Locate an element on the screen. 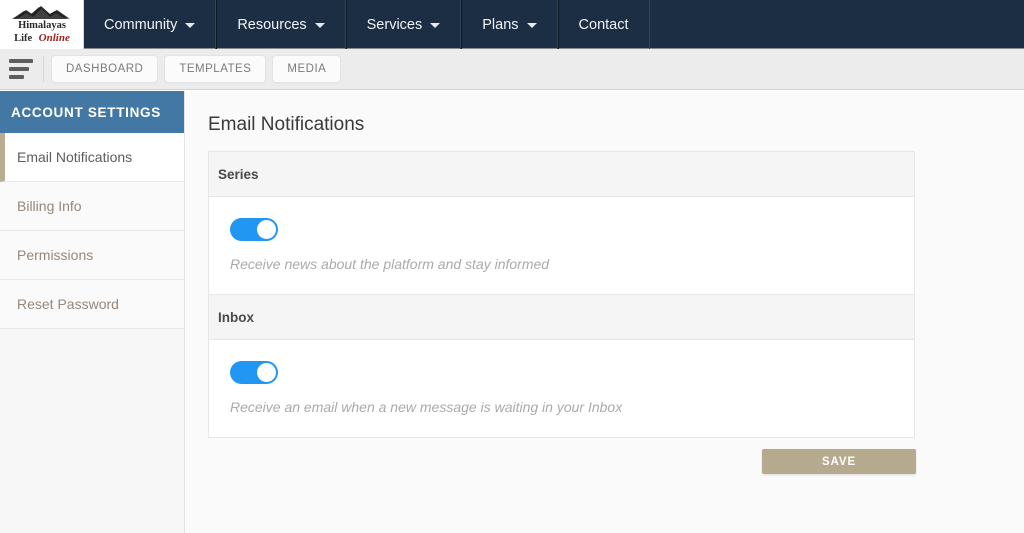  sidebar-item-email-notifications: Email Notifications is located at coordinates (92, 157).